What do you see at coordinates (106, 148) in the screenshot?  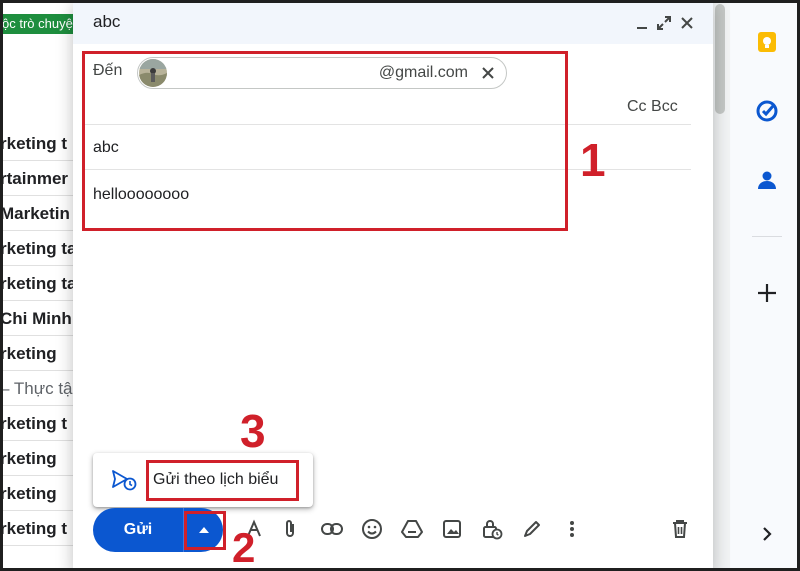 I see `subject-field: abc` at bounding box center [106, 148].